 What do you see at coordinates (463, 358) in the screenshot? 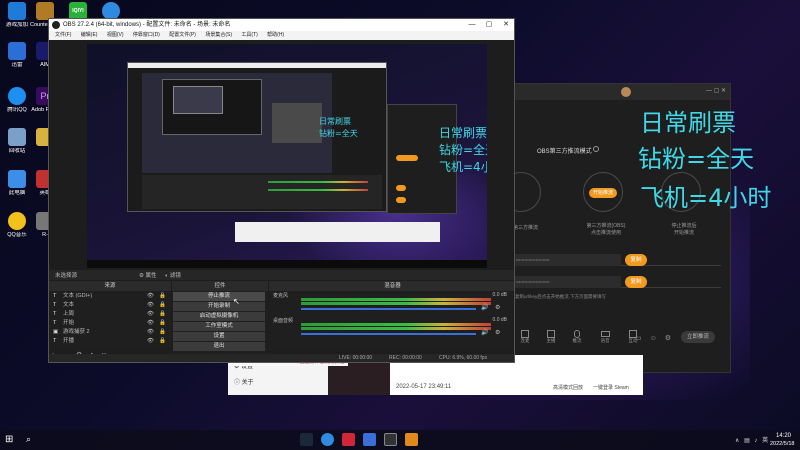
I see `cpu-status: CPU: 6.9%, 60.00 fps` at bounding box center [463, 358].